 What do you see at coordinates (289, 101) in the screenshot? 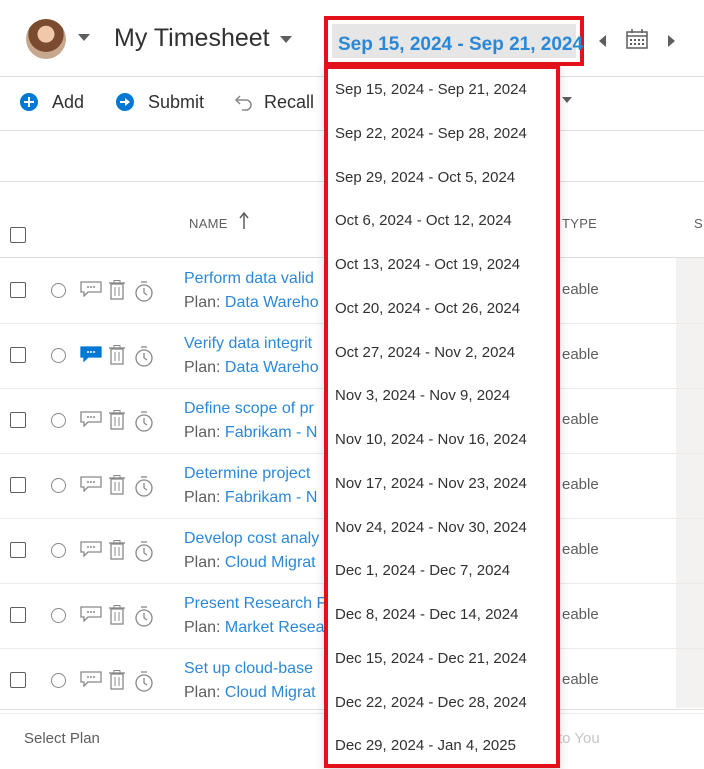
I see `recall-label: Recall` at bounding box center [289, 101].